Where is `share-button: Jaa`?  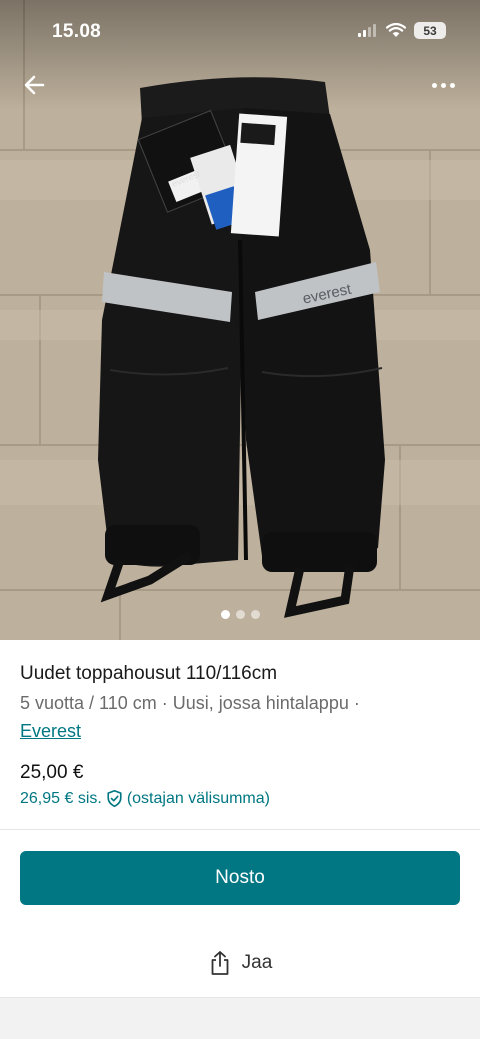
share-button: Jaa is located at coordinates (240, 963).